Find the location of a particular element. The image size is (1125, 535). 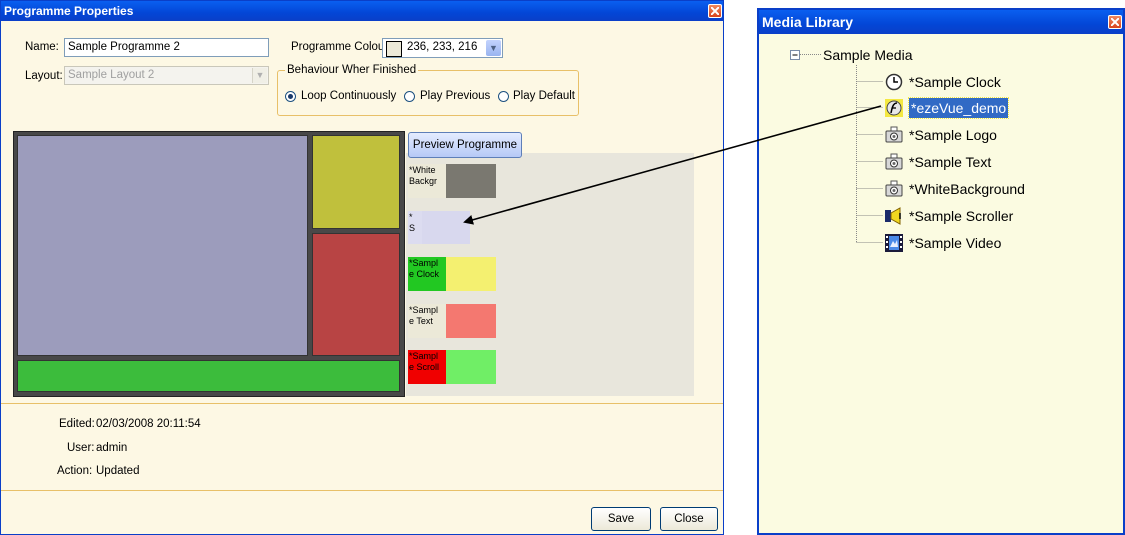

section-divider is located at coordinates (362, 403).